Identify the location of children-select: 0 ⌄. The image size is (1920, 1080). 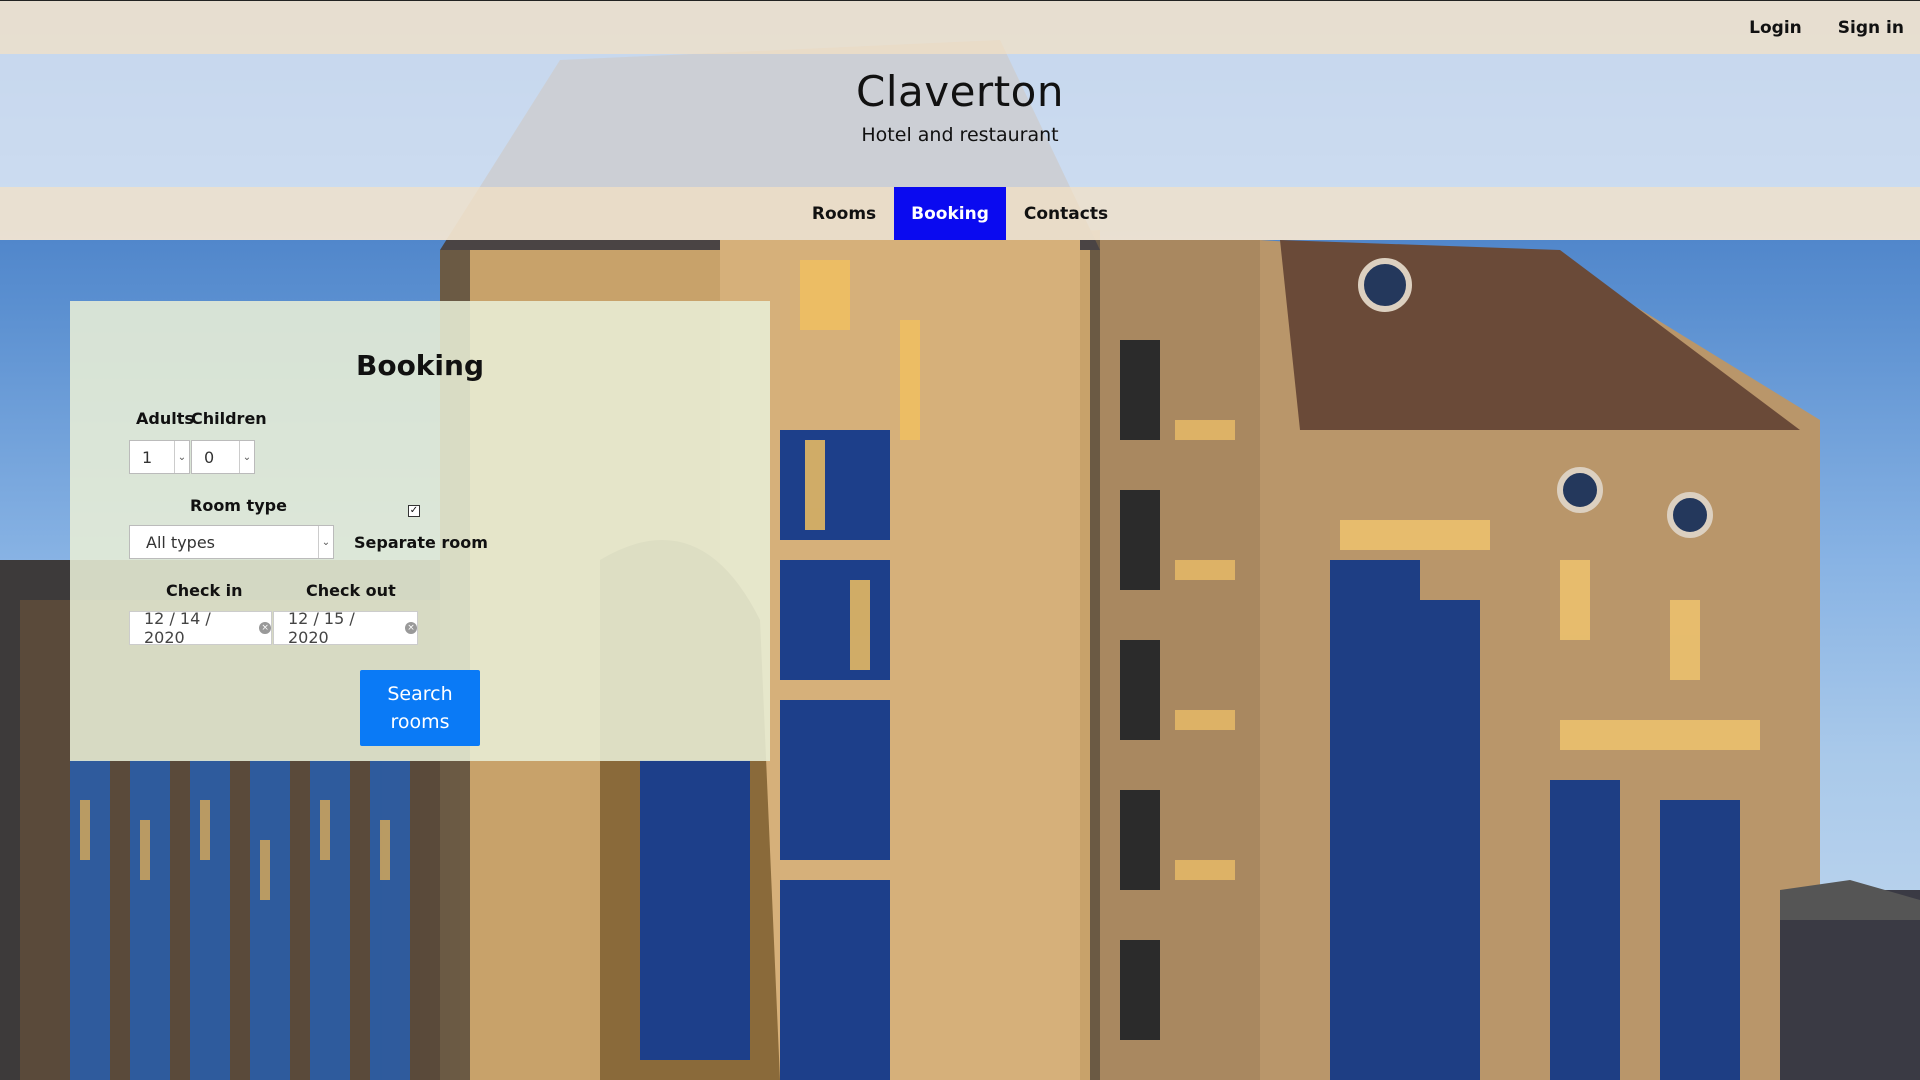
(223, 457).